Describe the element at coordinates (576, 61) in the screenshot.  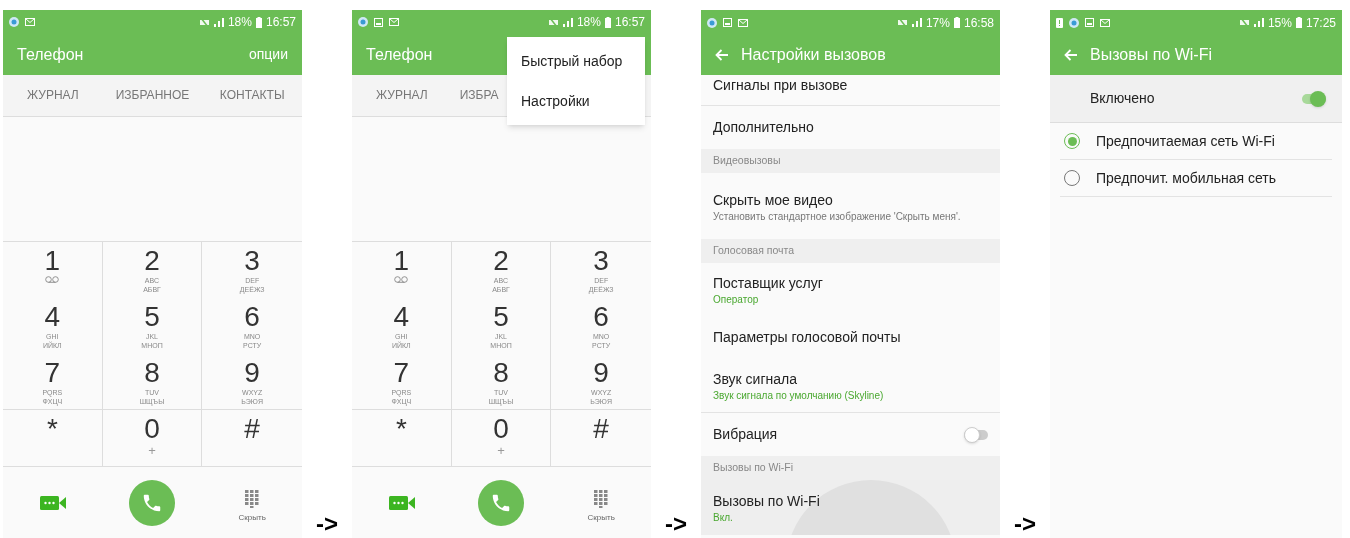
I see `menu-item: Быстрый набор` at that location.